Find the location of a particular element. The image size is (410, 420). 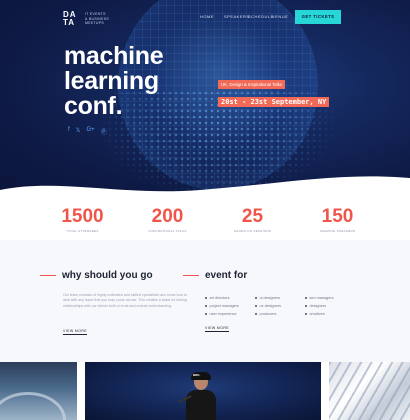

audience-item: creatives is located at coordinates (330, 314).